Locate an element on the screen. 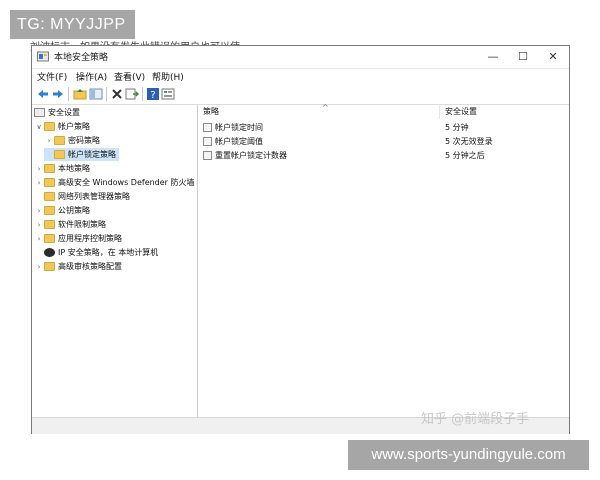 The height and width of the screenshot is (480, 600). tree-item-label: 帐户策略 is located at coordinates (74, 126).